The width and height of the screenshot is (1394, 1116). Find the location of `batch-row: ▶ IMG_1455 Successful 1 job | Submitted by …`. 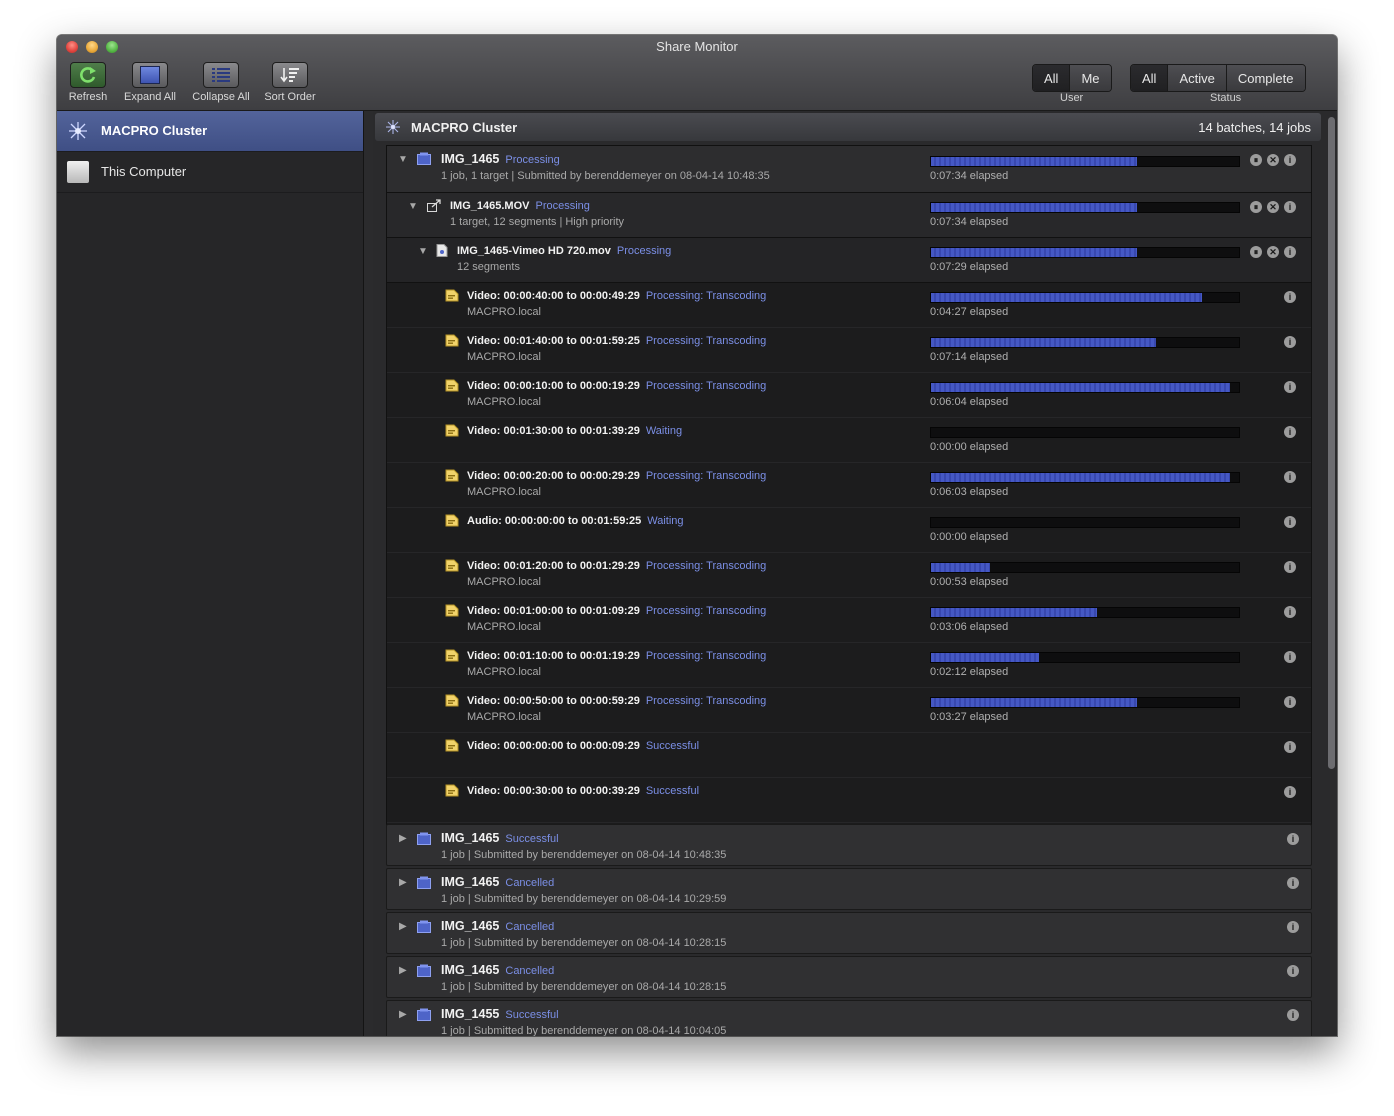

batch-row: ▶ IMG_1455 Successful 1 job | Submitted by … is located at coordinates (849, 1018).